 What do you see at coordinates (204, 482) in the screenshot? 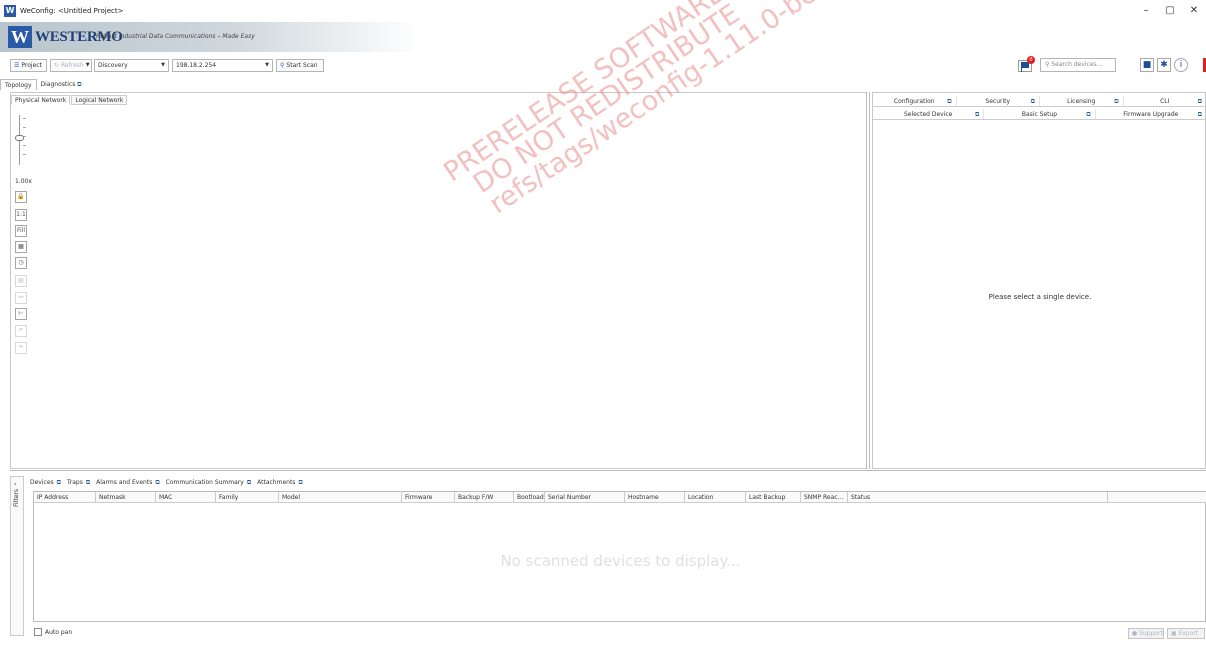
I see `tab-communication-label: Communication Summary` at bounding box center [204, 482].